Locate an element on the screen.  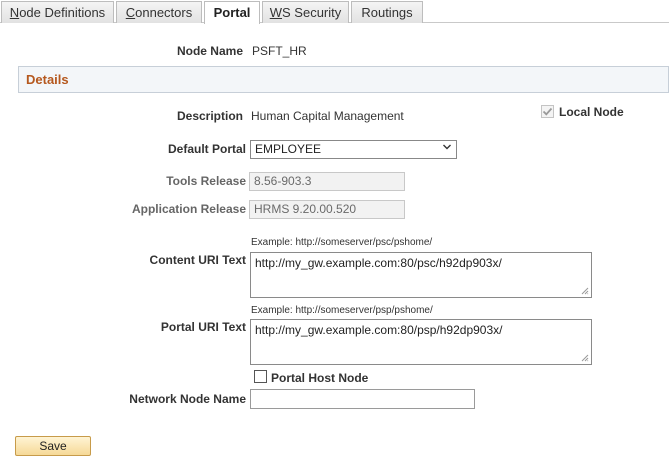
portal-uri-label: Portal URI Text is located at coordinates (203, 327).